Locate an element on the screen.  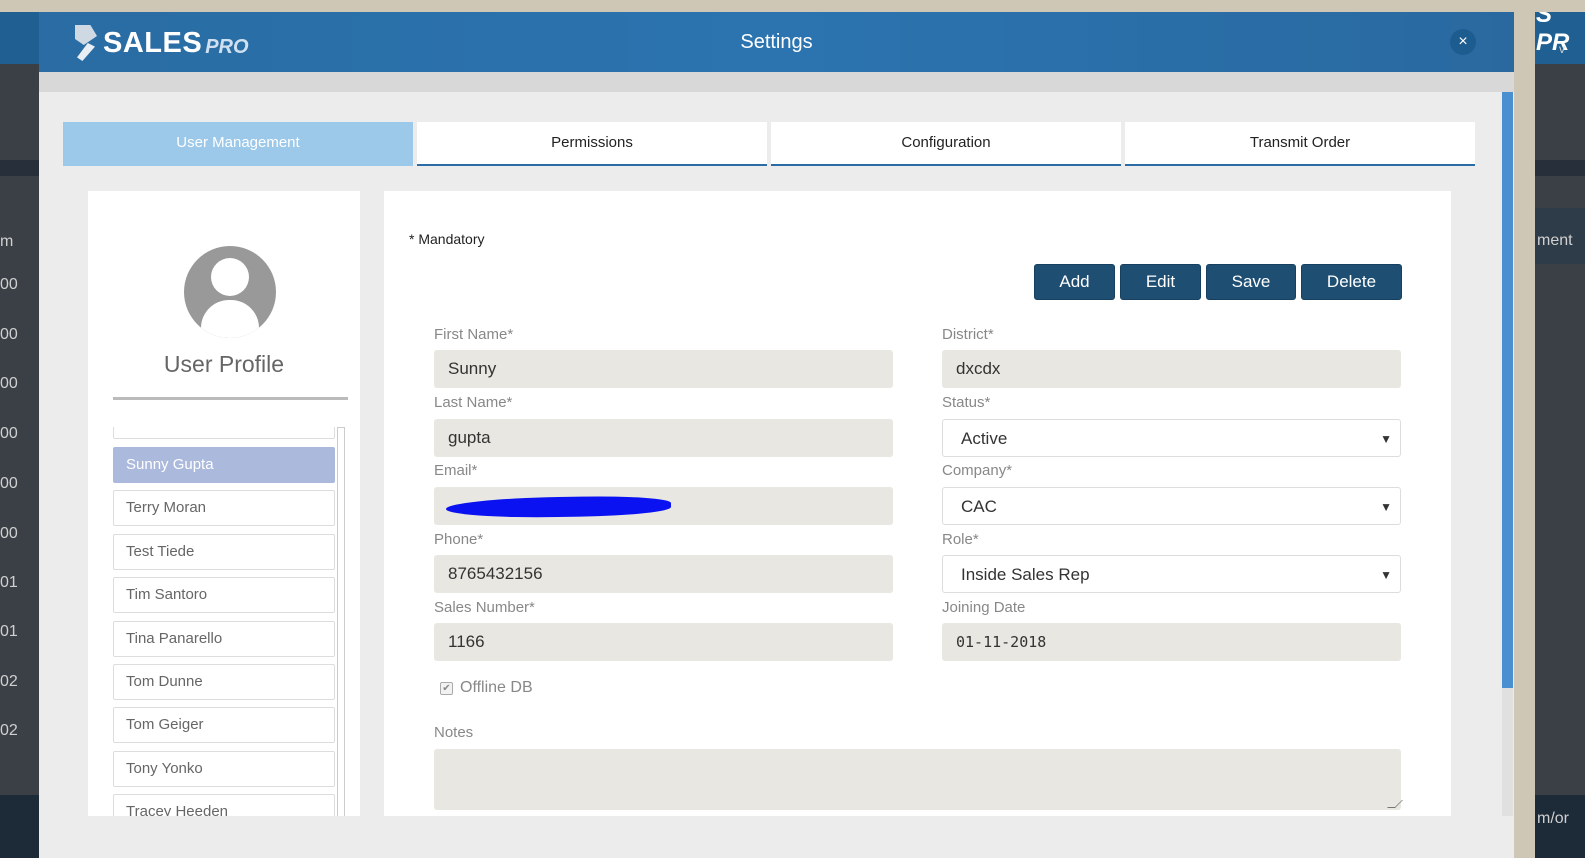
background-text: m is located at coordinates (7, 241).